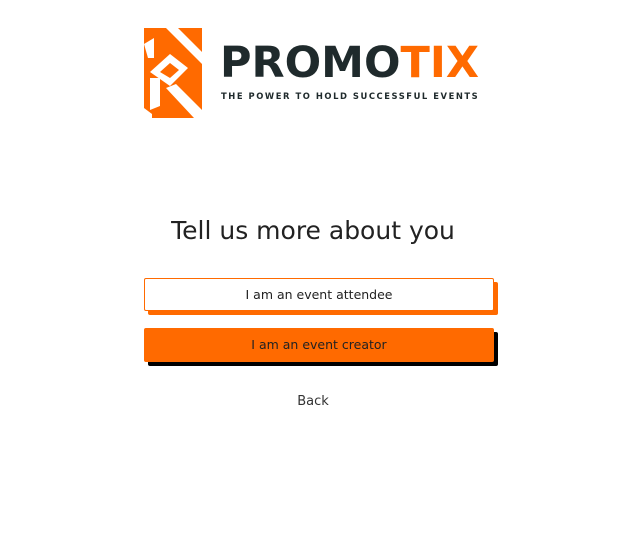 The width and height of the screenshot is (626, 542). I want to click on brand-name-part2: TIX, so click(440, 63).